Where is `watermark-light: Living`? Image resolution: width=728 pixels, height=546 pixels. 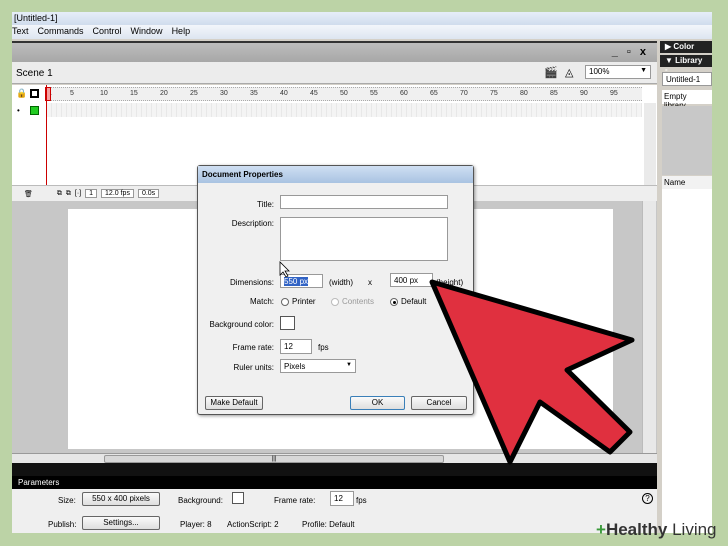
watermark-light: Living is located at coordinates (694, 529).